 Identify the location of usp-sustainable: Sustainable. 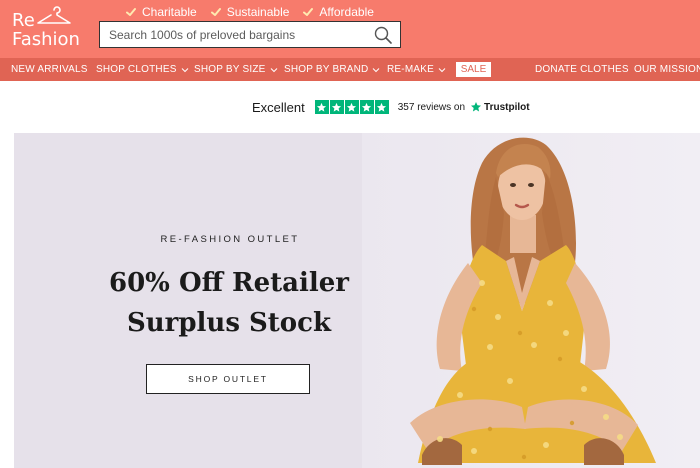
(250, 12).